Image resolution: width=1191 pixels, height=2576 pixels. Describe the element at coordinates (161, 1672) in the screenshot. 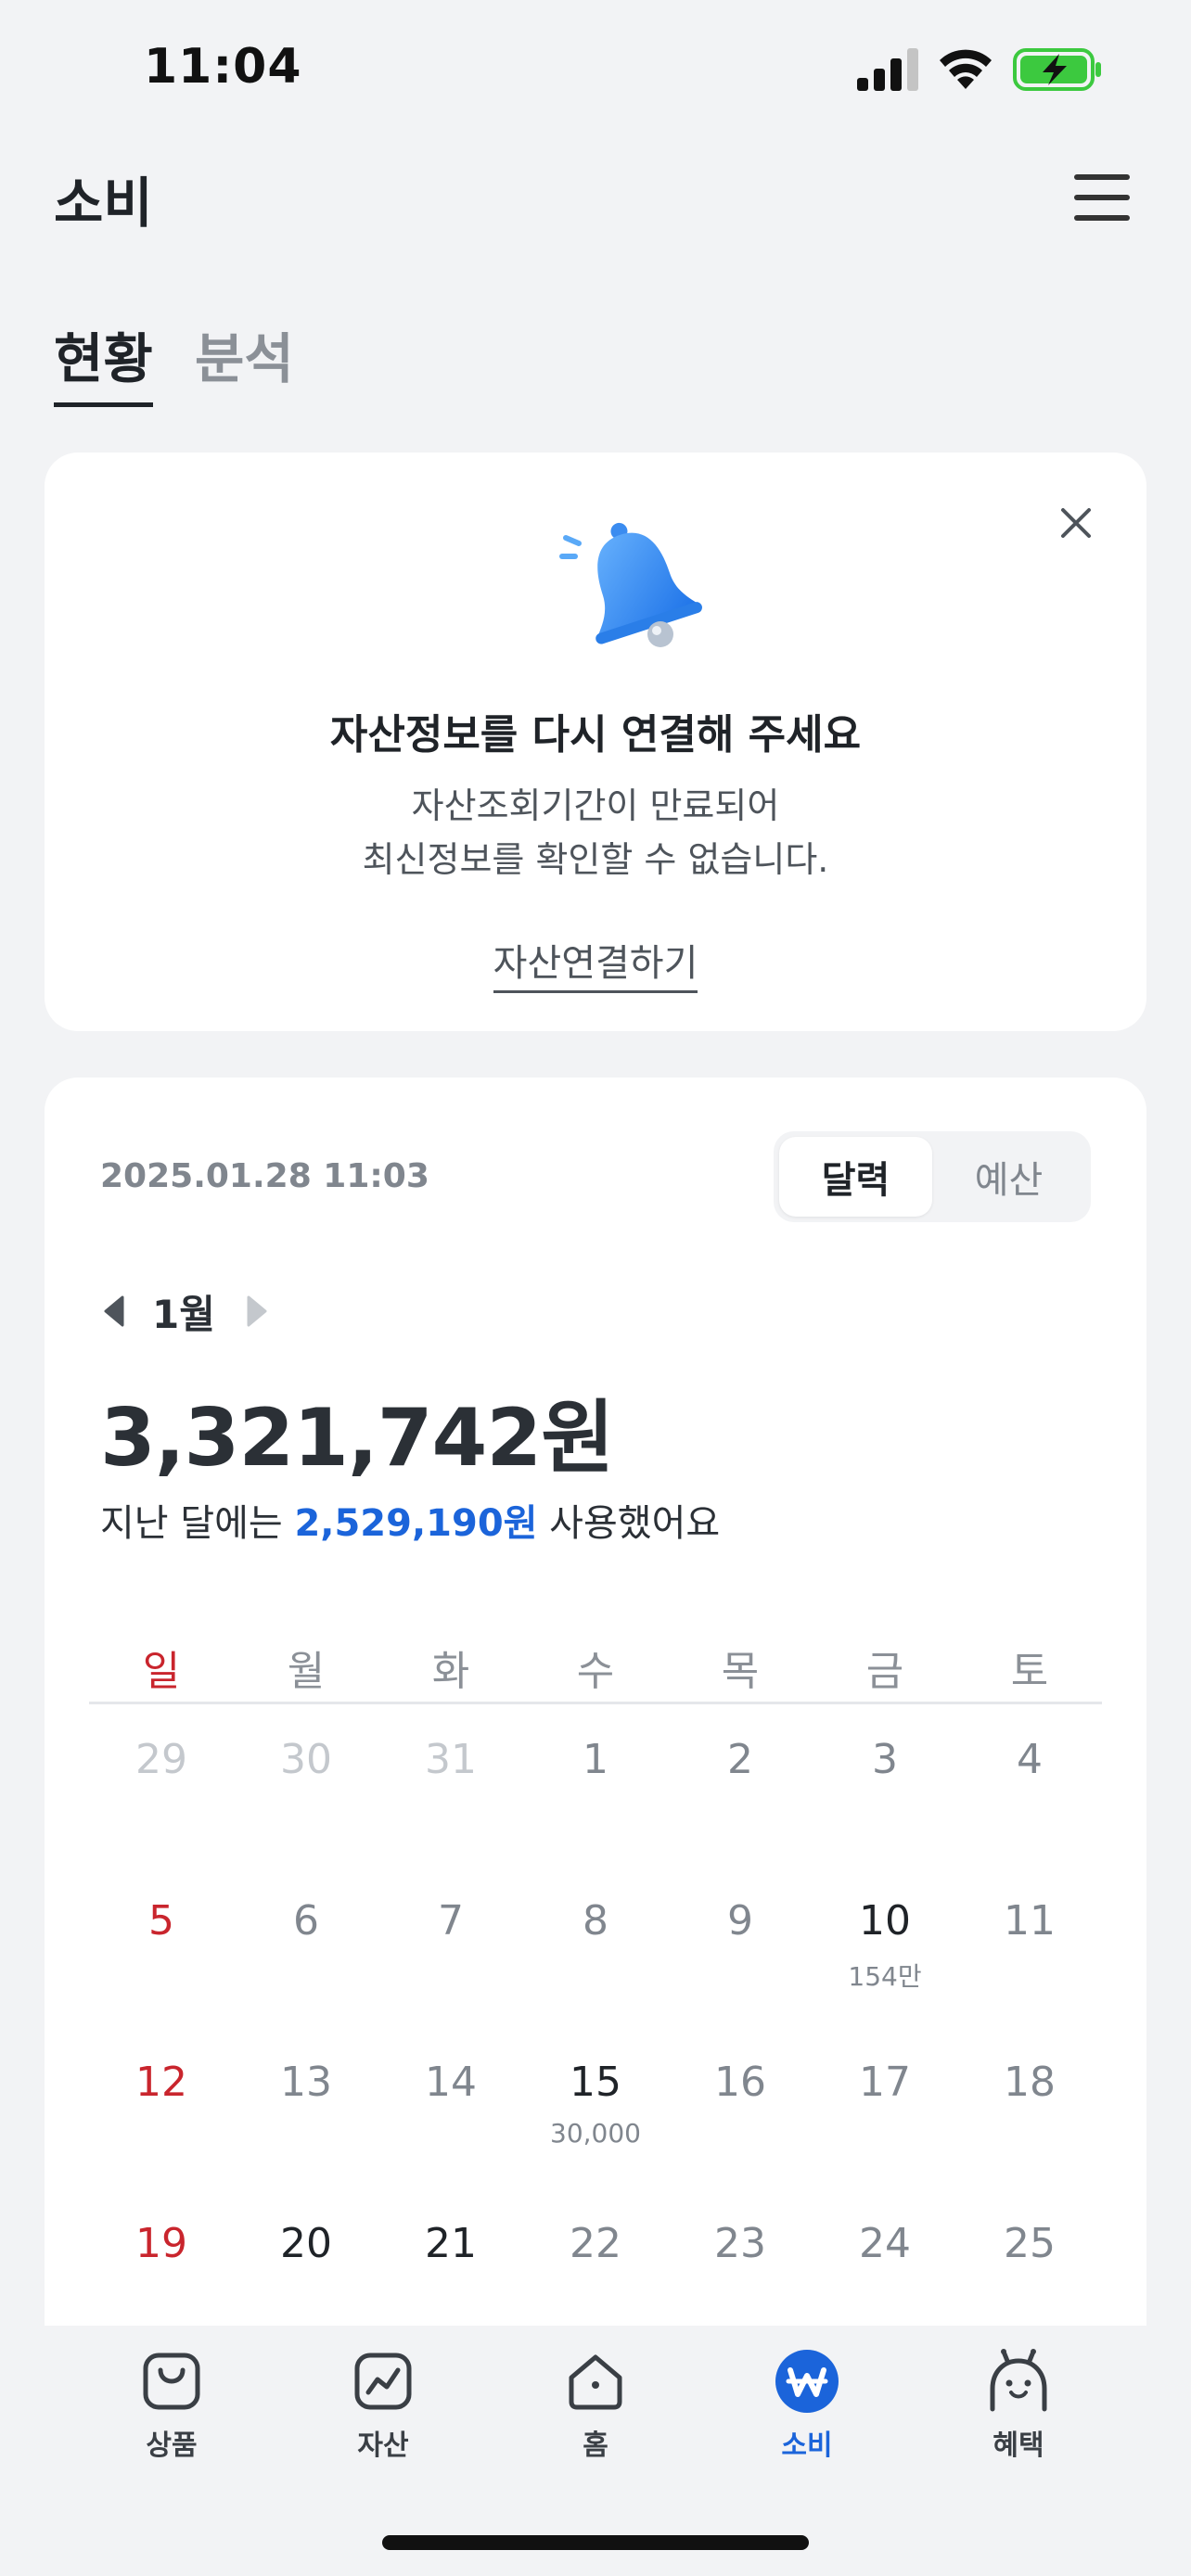

I see `weekday-sun: 일` at that location.